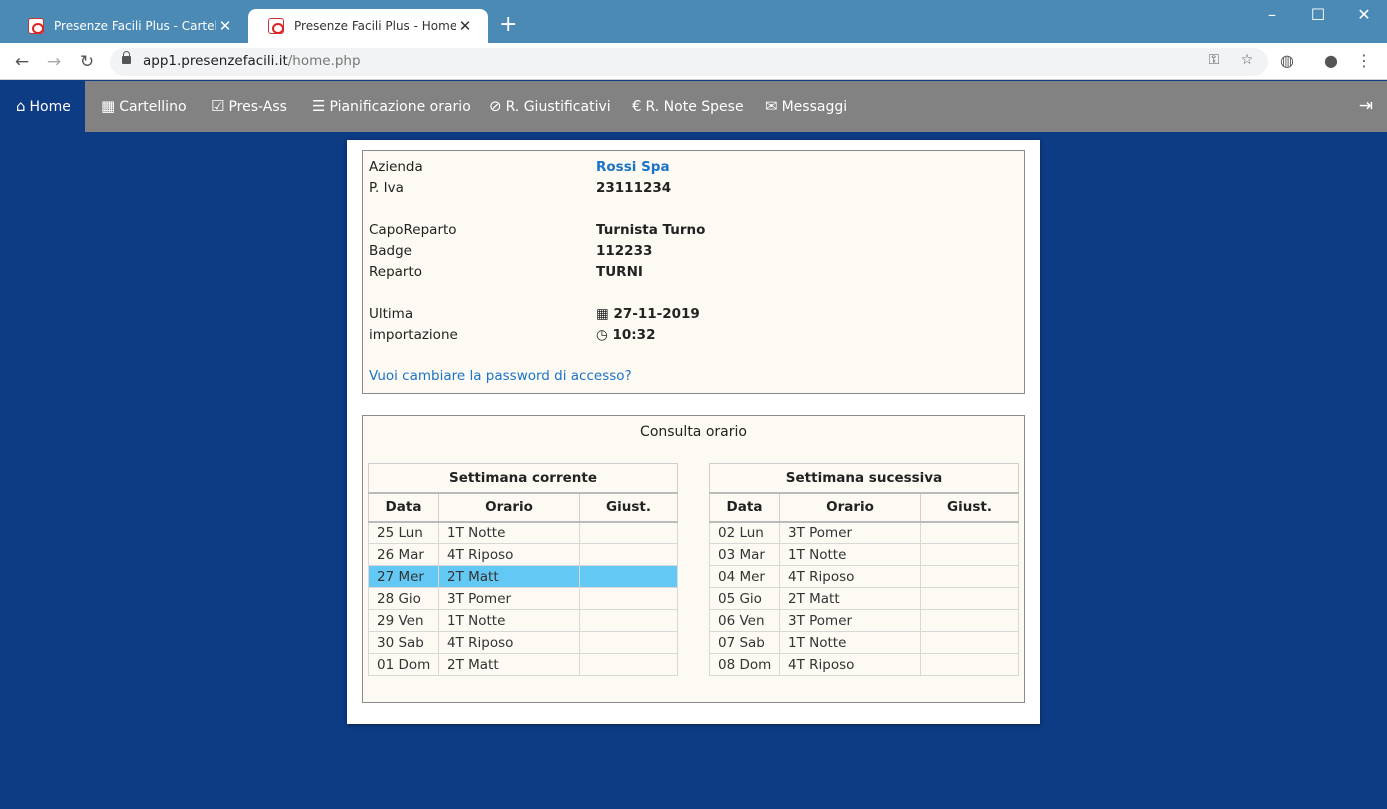 Image resolution: width=1387 pixels, height=809 pixels. I want to click on nav-cartellino: ▦ Cartellino, so click(144, 106).